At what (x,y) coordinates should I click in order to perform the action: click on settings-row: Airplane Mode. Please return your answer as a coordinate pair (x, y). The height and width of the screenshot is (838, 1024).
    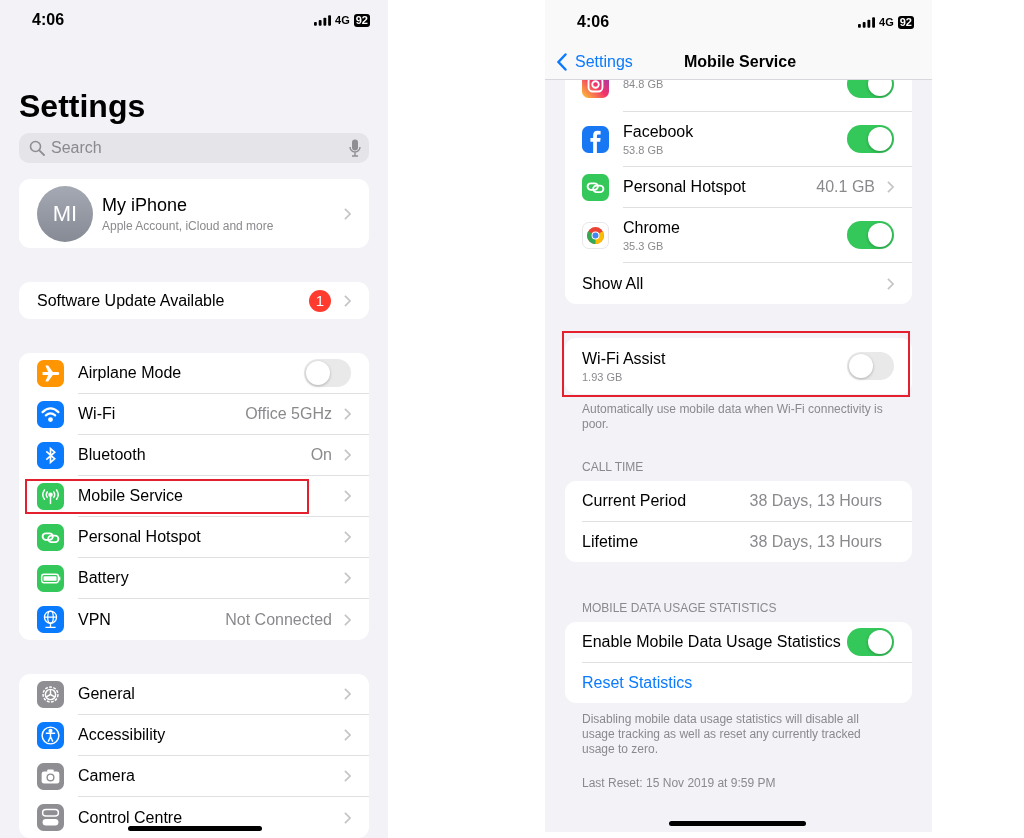
    Looking at the image, I should click on (194, 373).